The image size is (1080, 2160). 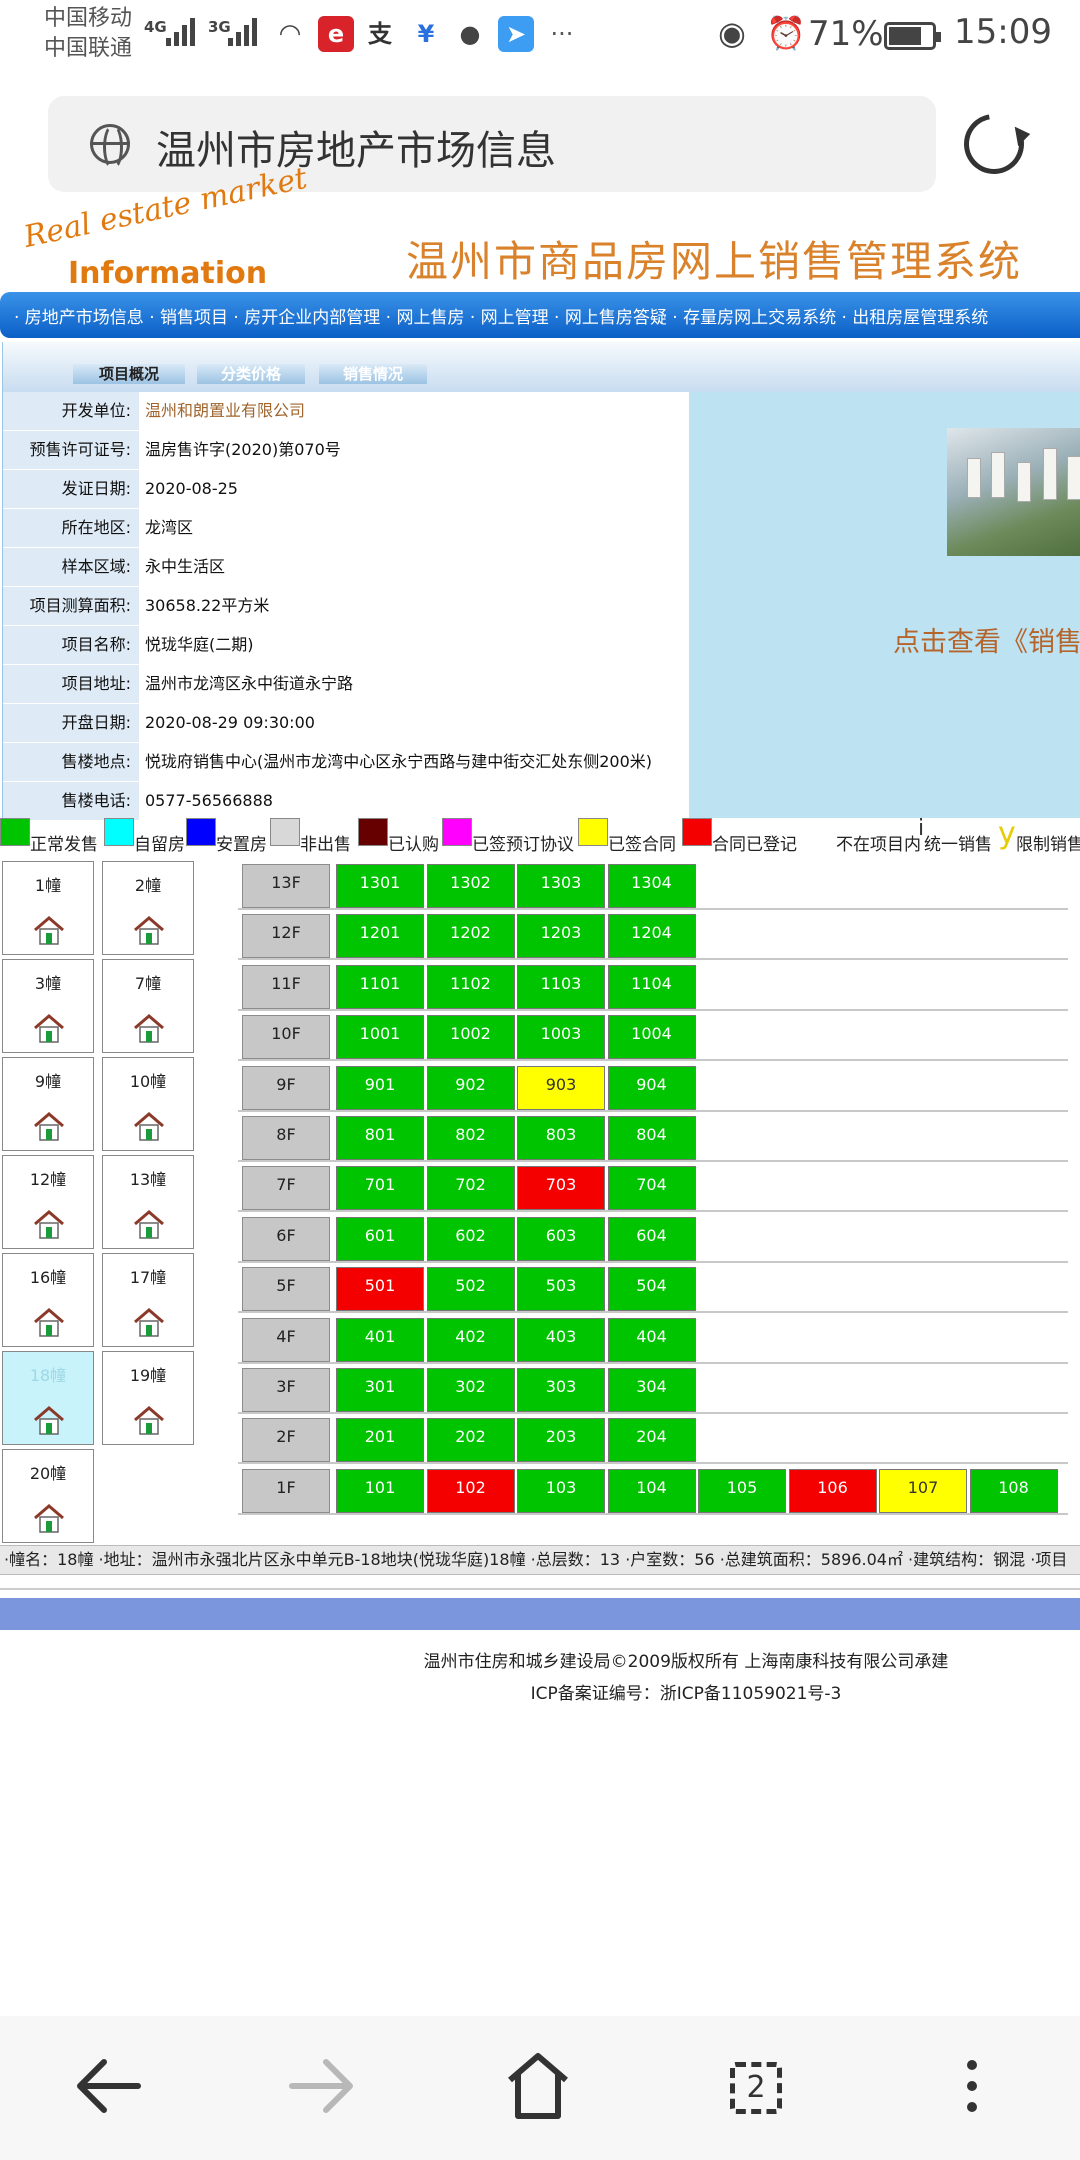 What do you see at coordinates (561, 1188) in the screenshot?
I see `unit-cell: 703` at bounding box center [561, 1188].